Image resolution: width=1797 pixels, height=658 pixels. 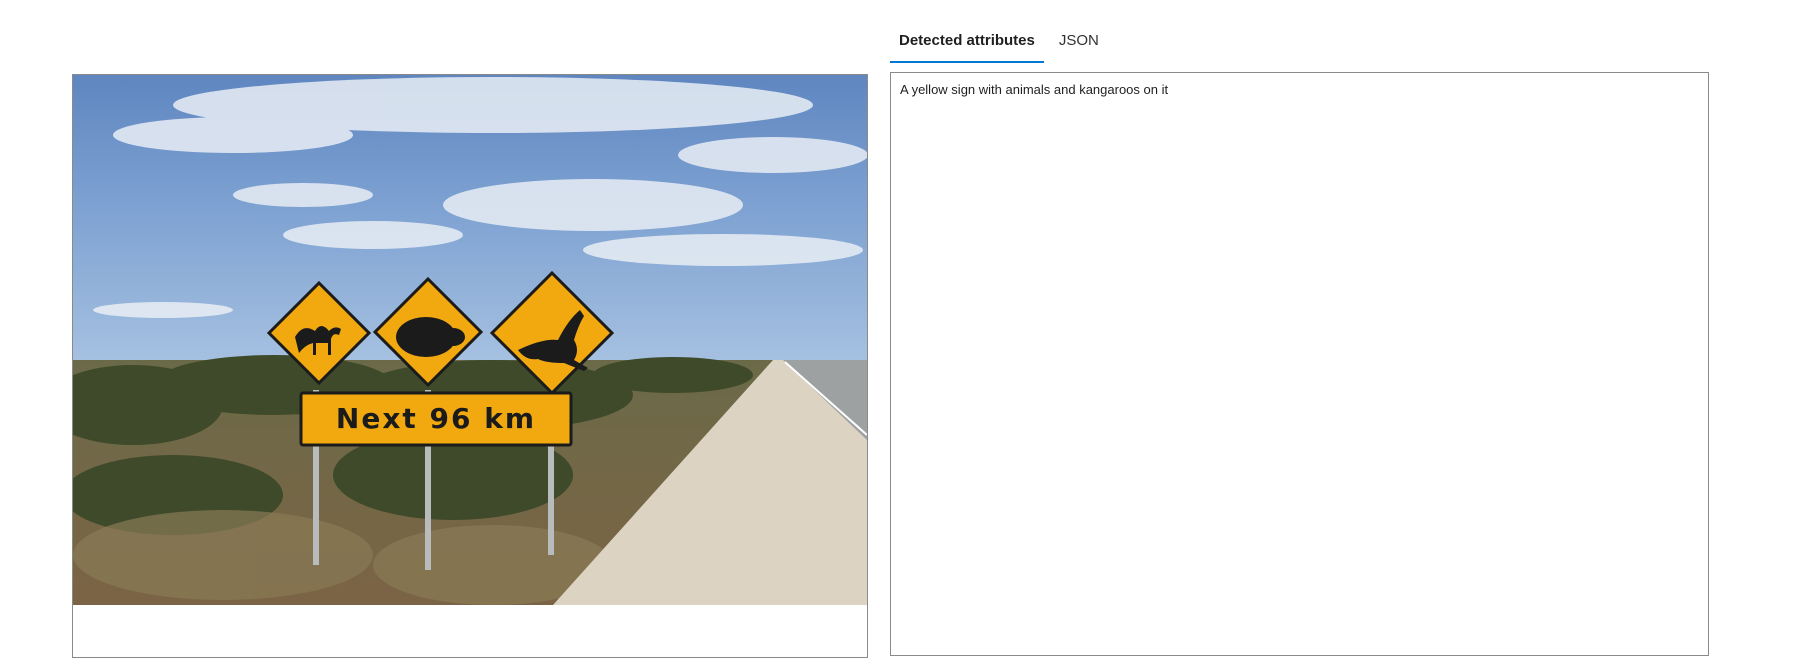 I want to click on sign-text: Next 96 km, so click(x=436, y=418).